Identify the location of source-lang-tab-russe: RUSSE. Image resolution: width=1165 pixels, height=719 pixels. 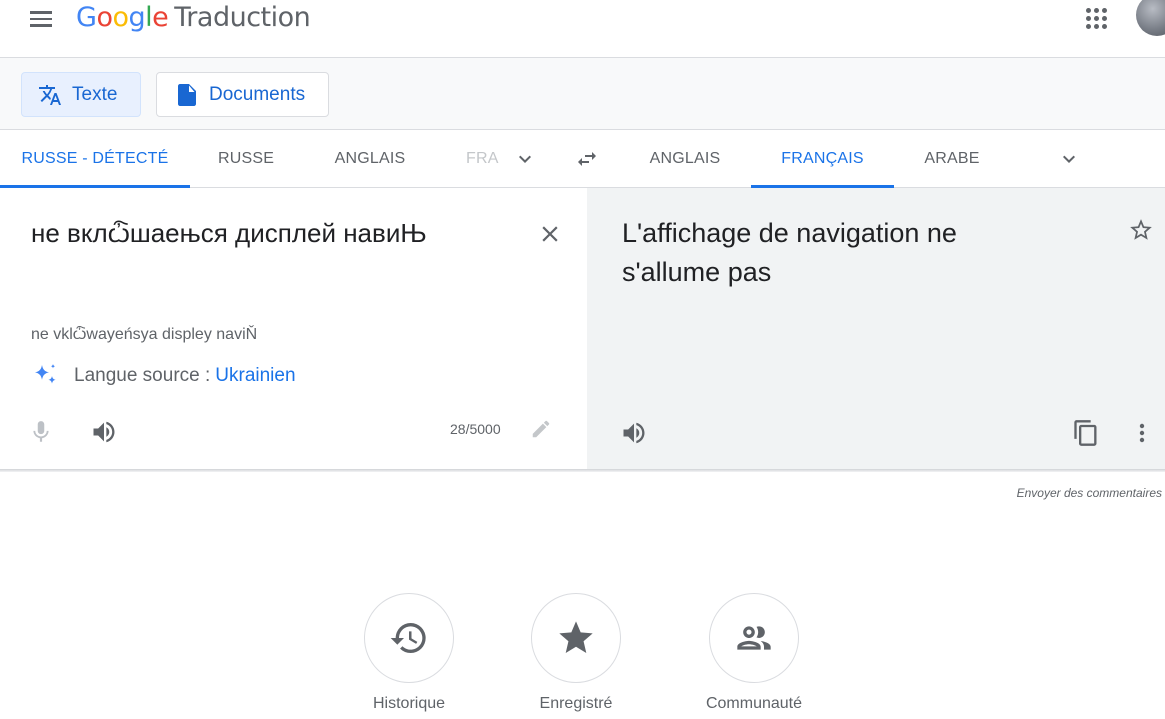
(246, 159).